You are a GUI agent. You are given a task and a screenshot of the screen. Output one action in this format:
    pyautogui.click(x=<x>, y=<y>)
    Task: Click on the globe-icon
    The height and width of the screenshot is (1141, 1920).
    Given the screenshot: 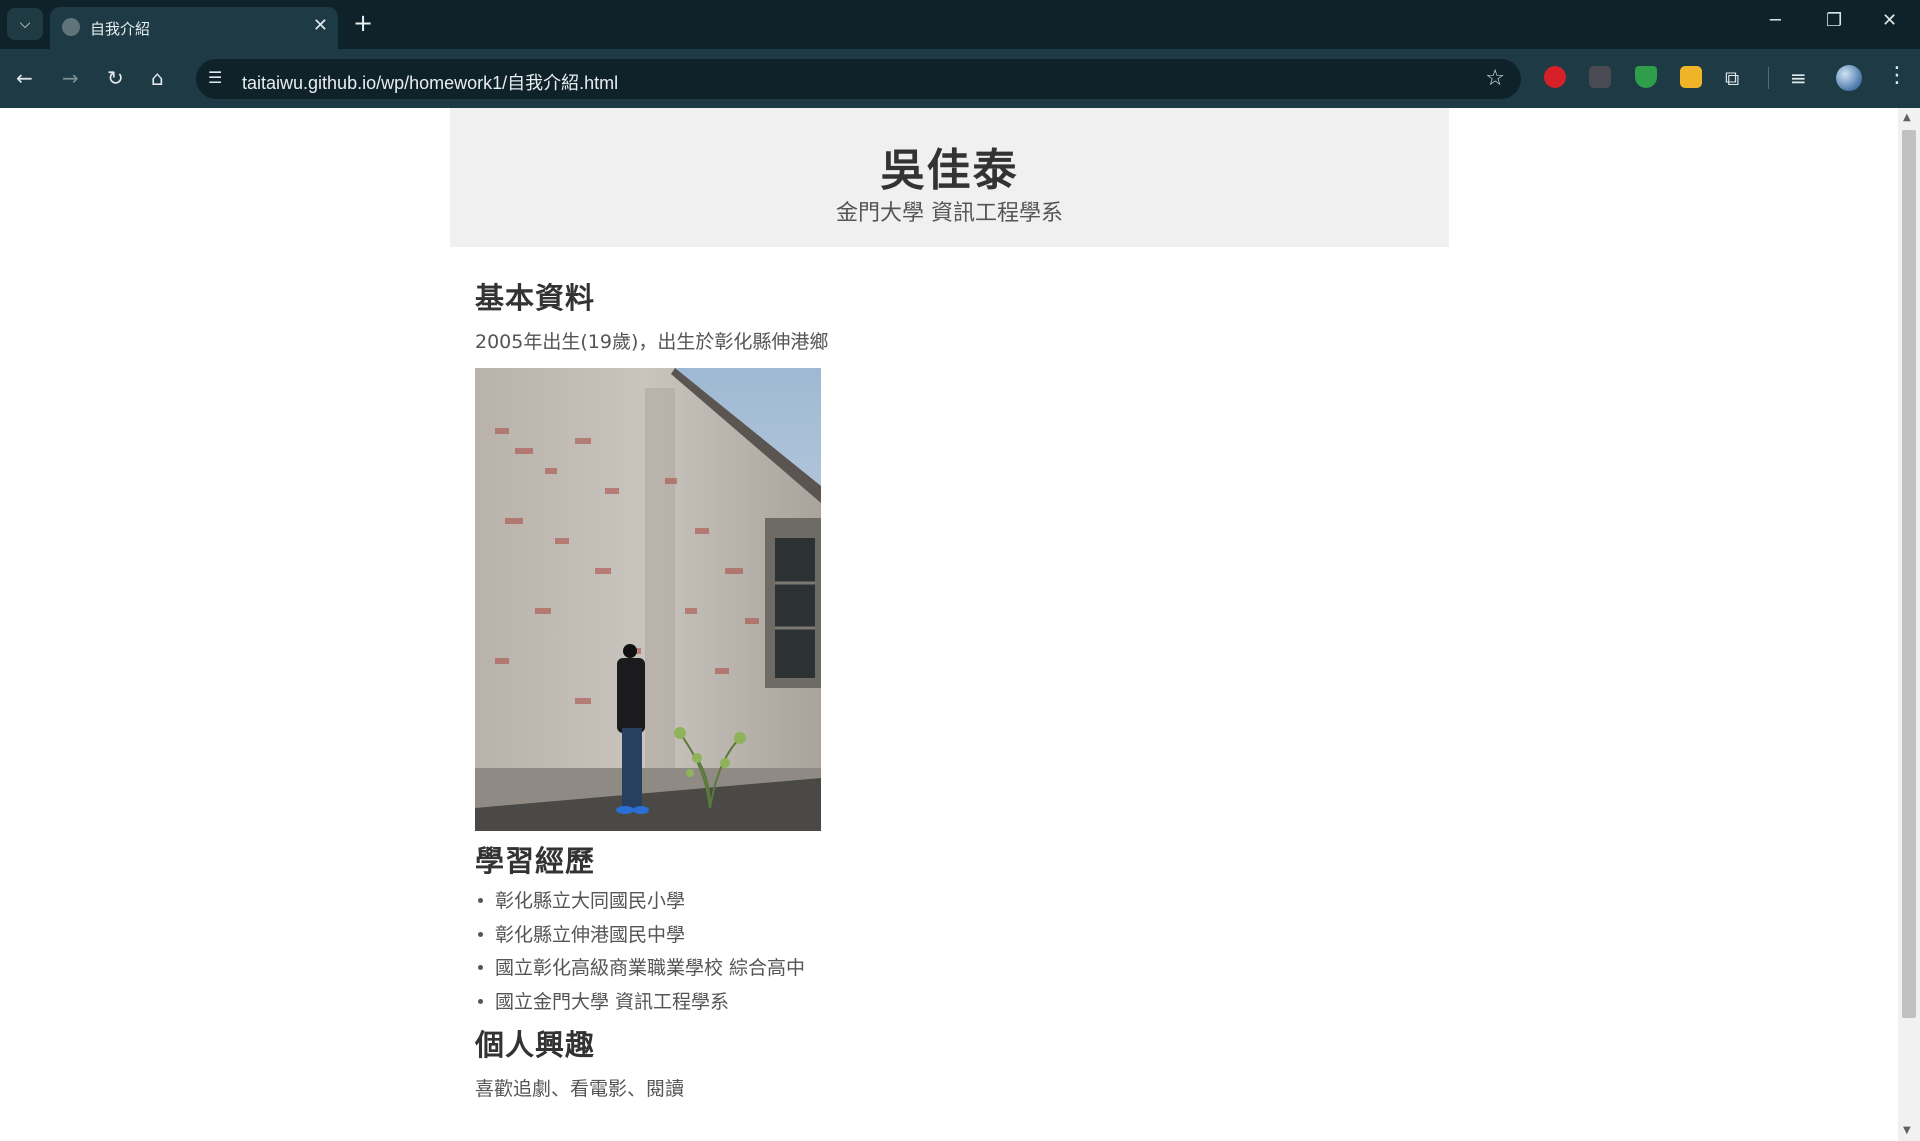 What is the action you would take?
    pyautogui.click(x=71, y=27)
    